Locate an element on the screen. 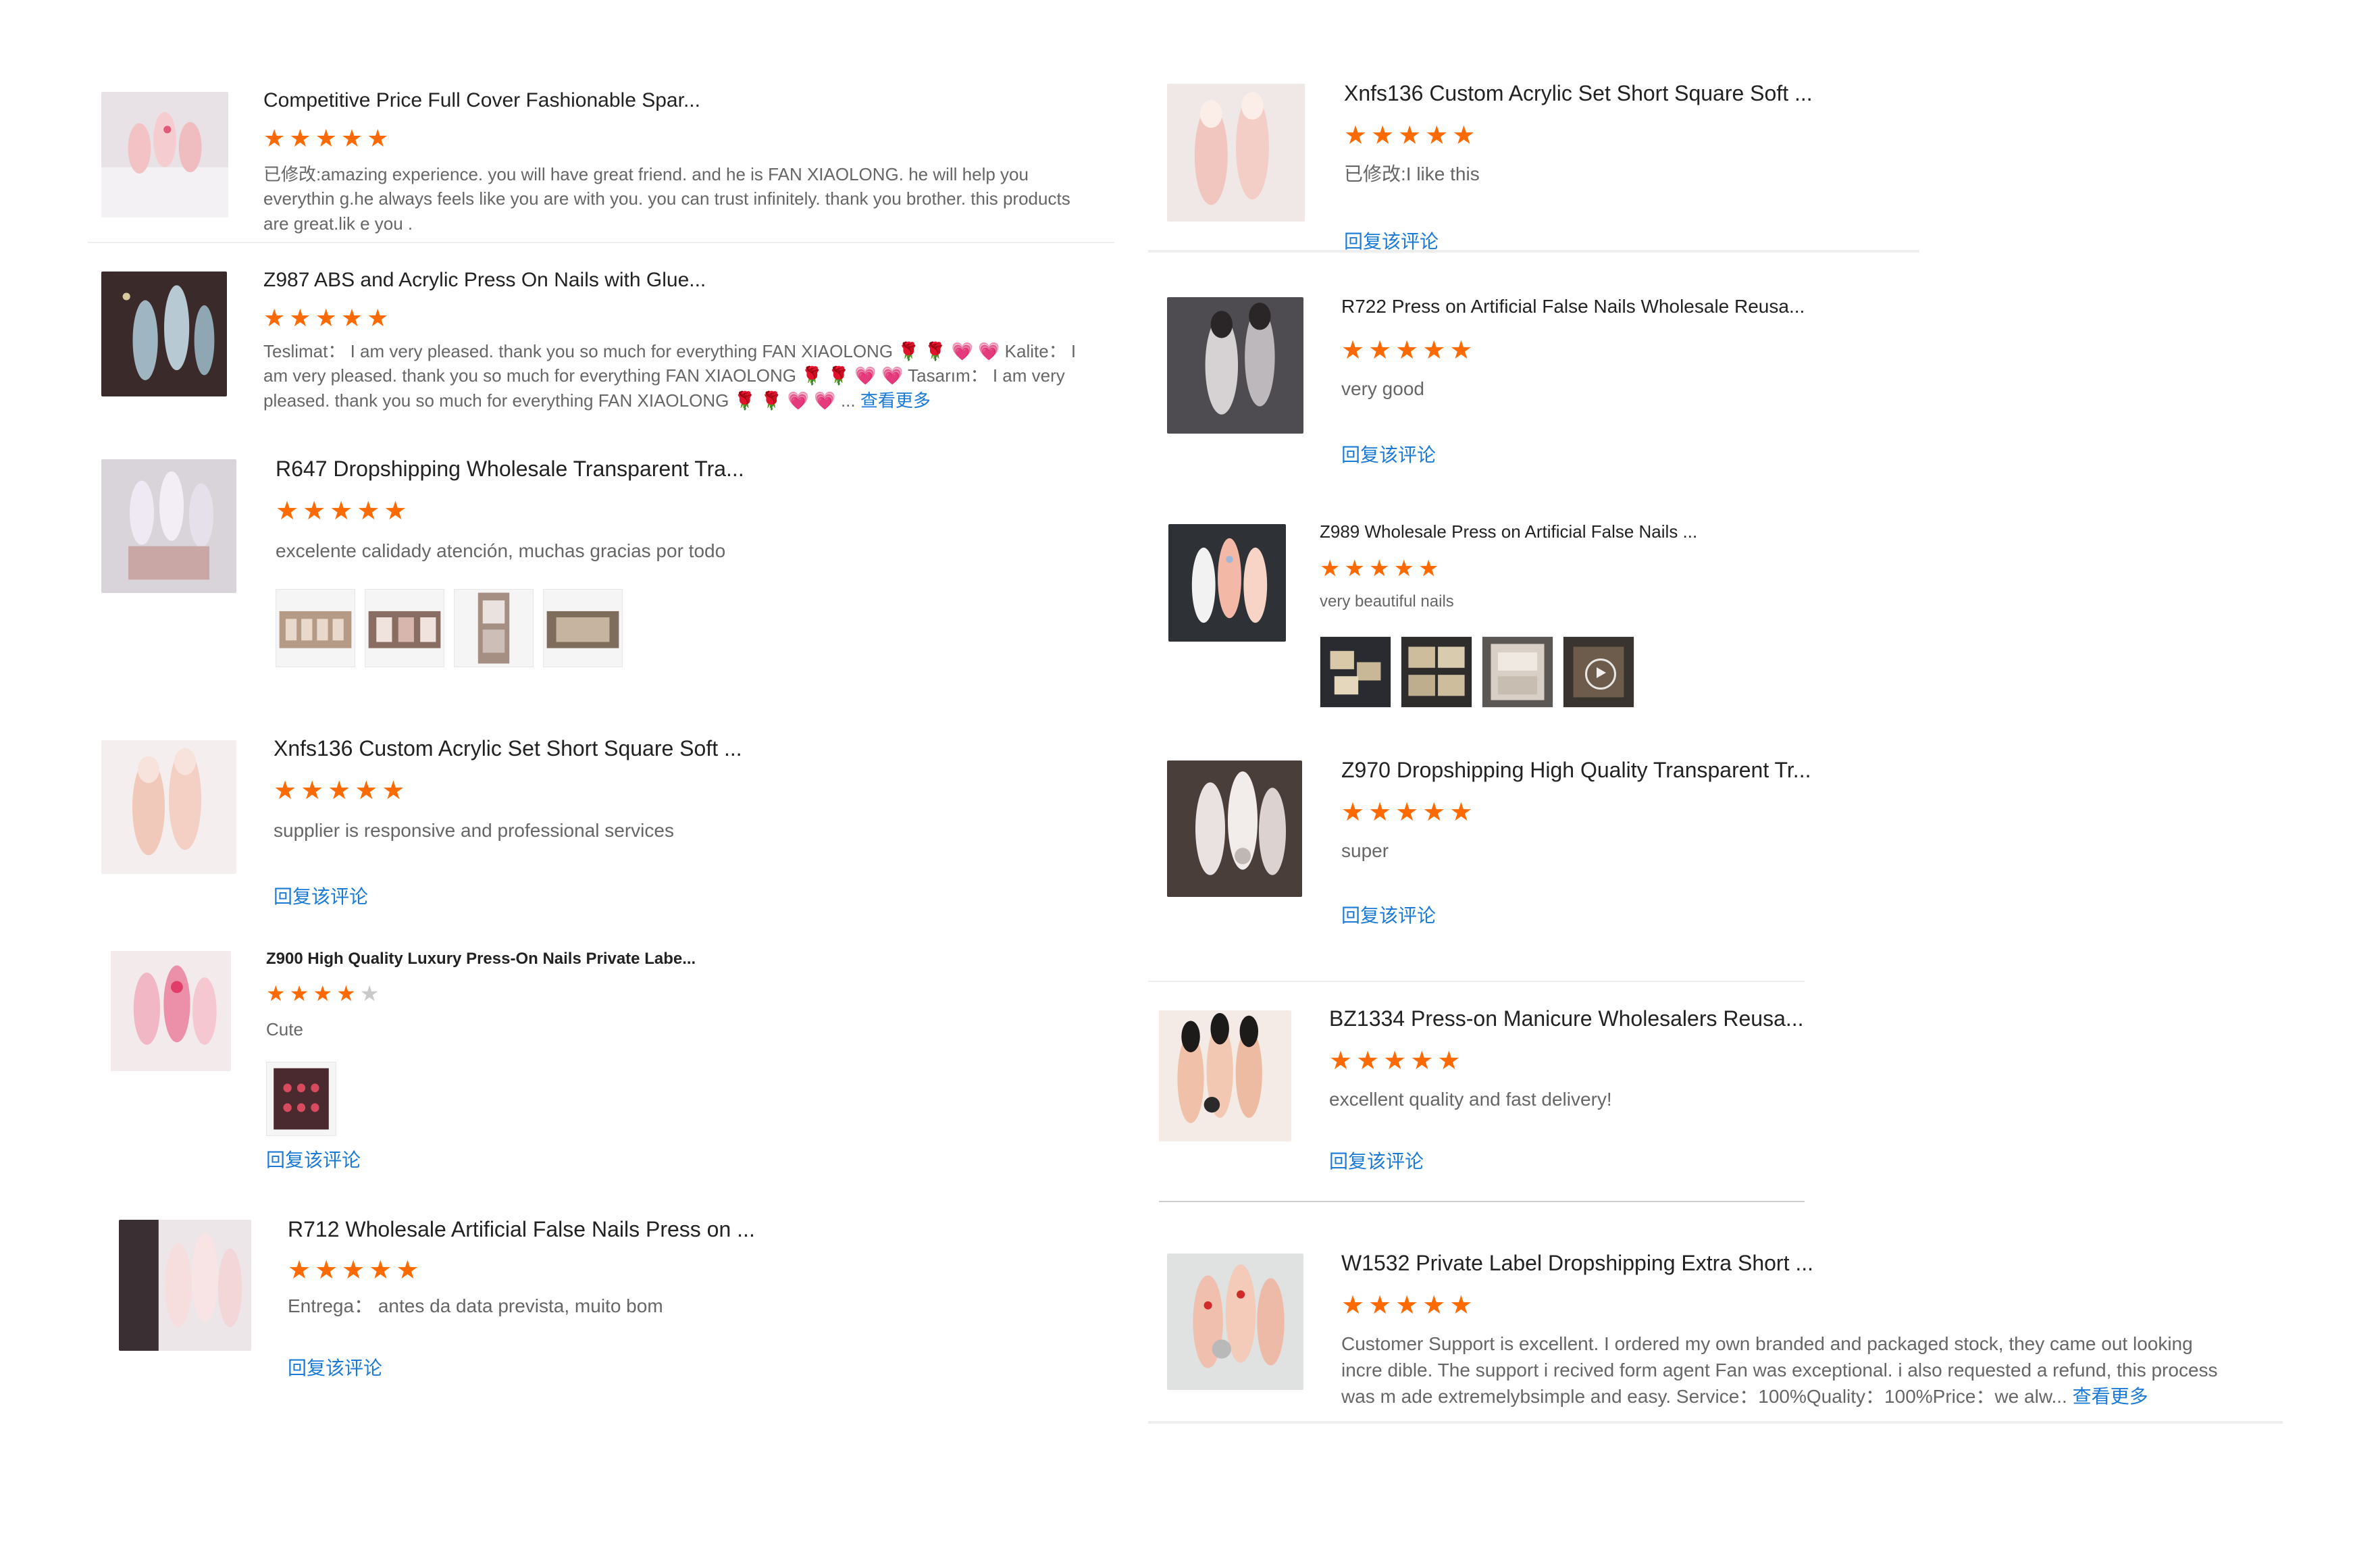 This screenshot has height=1548, width=2380. star-empty-icon: ★ is located at coordinates (371, 993).